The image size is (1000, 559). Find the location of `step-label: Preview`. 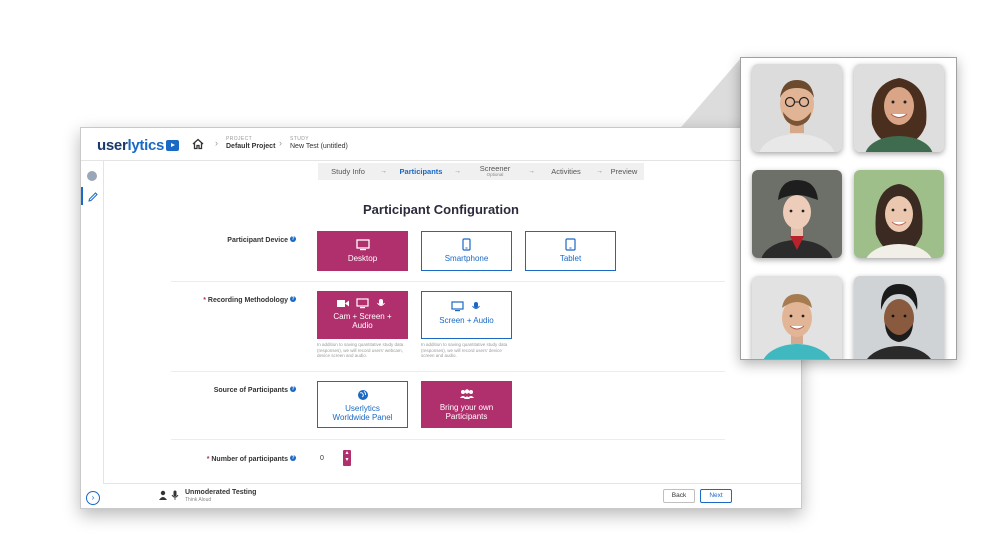

step-label: Preview is located at coordinates (624, 171).